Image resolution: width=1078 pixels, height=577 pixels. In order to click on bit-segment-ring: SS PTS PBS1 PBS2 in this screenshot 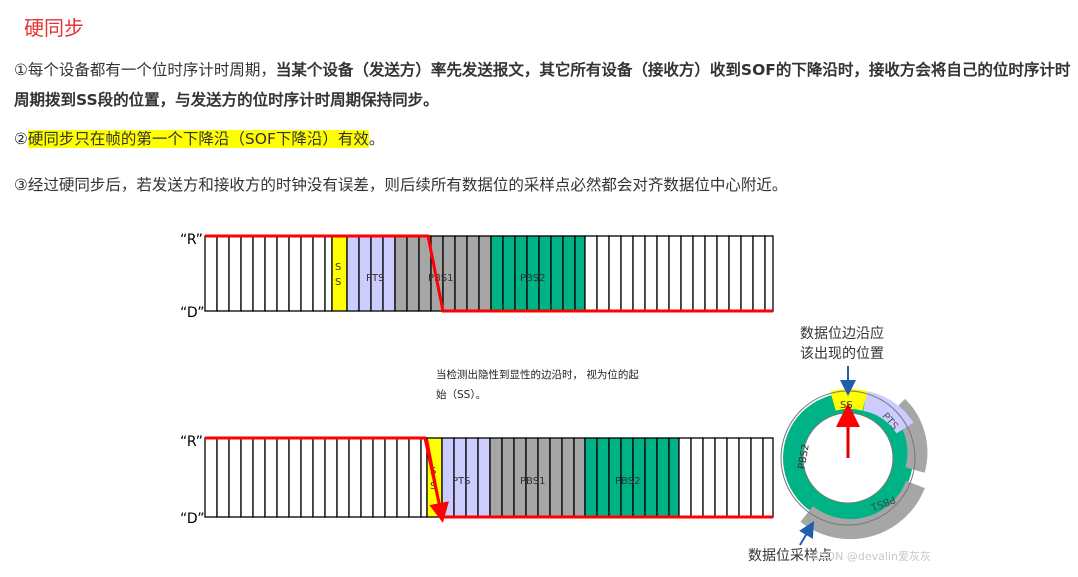, I will do `click(854, 464)`.